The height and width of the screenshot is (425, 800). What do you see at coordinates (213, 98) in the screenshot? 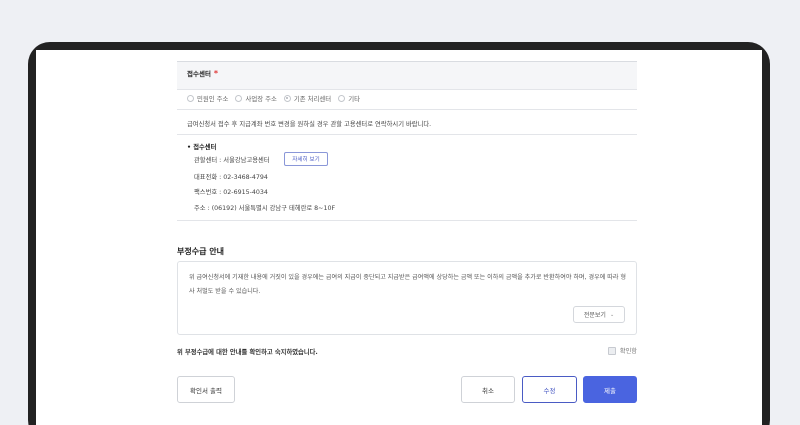
I see `radio-label: 민원인 주소` at bounding box center [213, 98].